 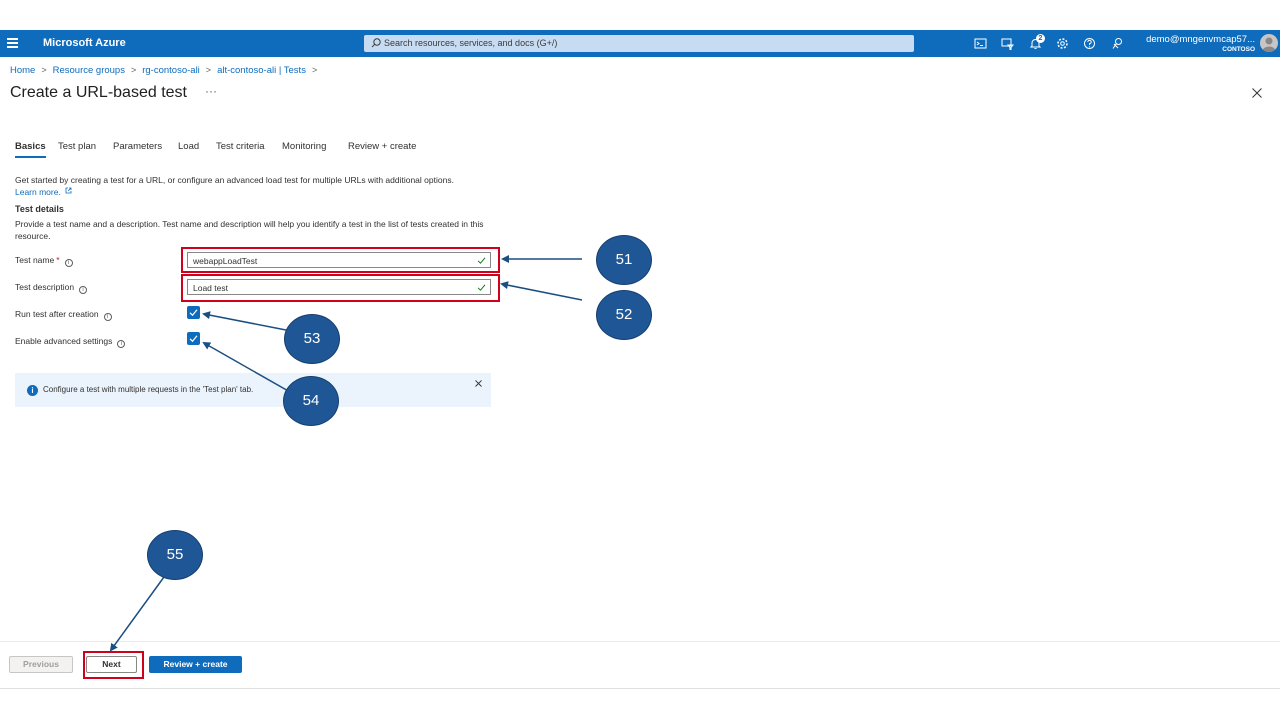 What do you see at coordinates (240, 148) in the screenshot?
I see `tab-test-criteria: Test criteria` at bounding box center [240, 148].